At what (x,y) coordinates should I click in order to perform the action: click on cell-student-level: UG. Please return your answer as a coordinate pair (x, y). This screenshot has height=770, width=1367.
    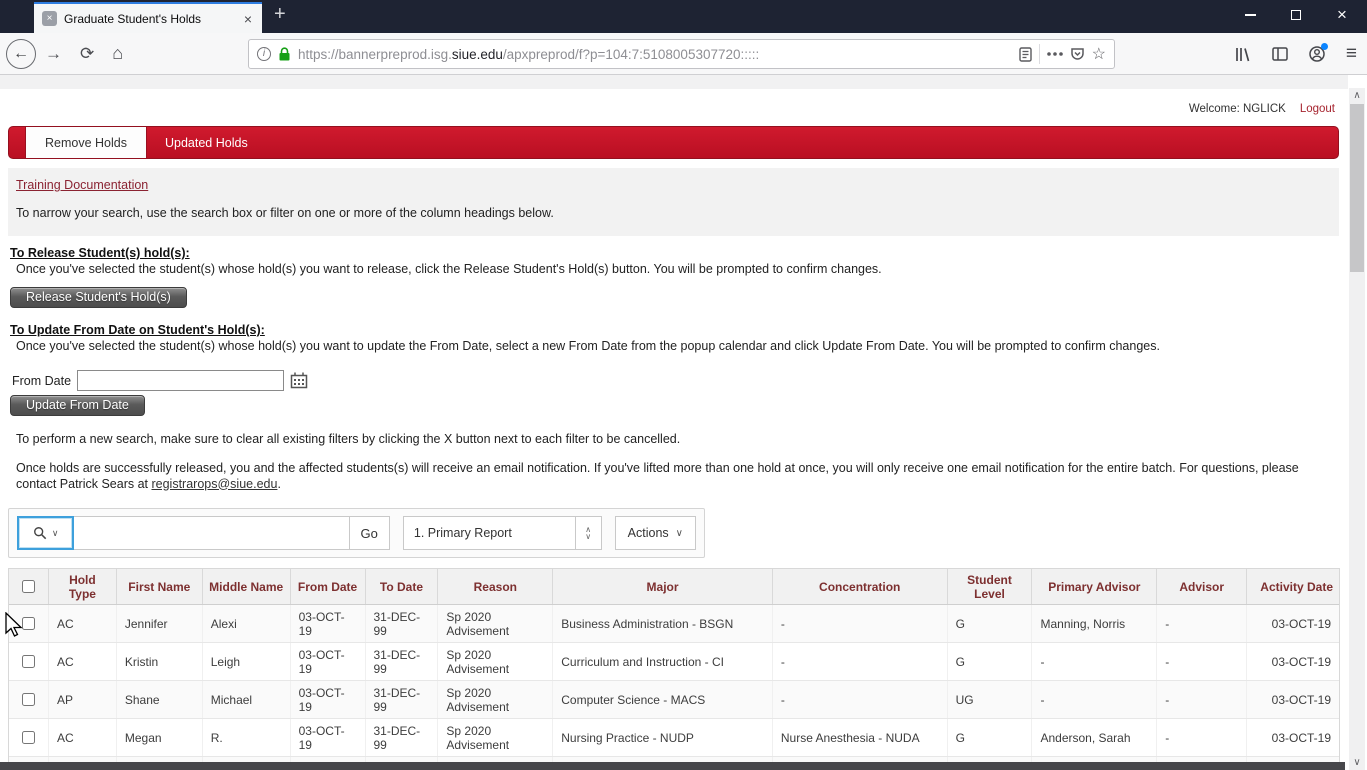
    Looking at the image, I should click on (990, 699).